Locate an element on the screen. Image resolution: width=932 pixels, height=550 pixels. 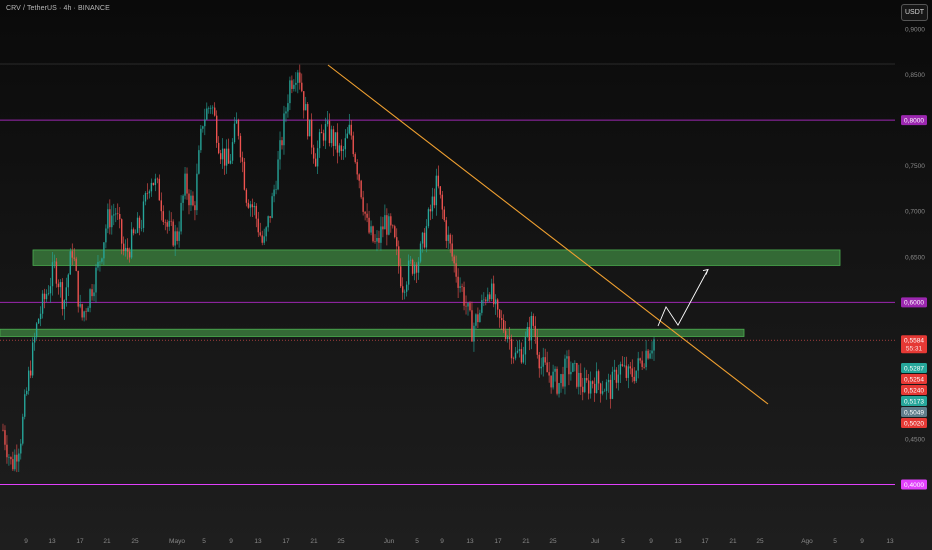
currency-button: USDT is located at coordinates (914, 12).